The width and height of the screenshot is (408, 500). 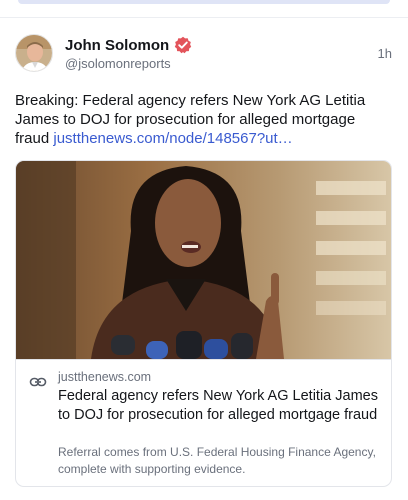 I want to click on verified-badge-icon, so click(x=183, y=45).